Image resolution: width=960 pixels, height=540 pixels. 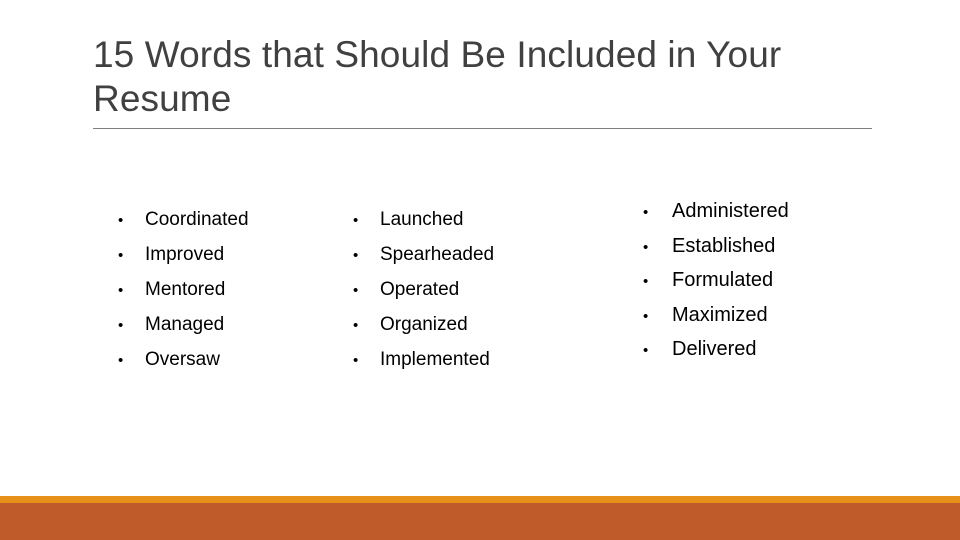 I want to click on list-item-label: Managed, so click(x=185, y=324).